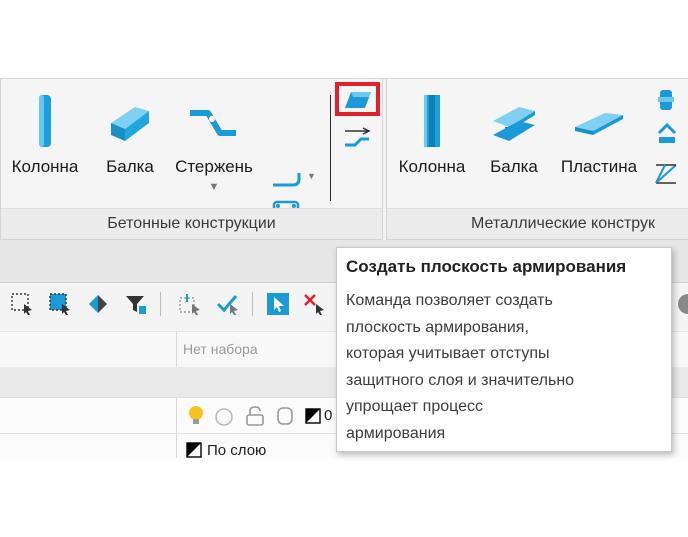  Describe the element at coordinates (514, 166) in the screenshot. I see `metal-beam-label: Балка` at that location.